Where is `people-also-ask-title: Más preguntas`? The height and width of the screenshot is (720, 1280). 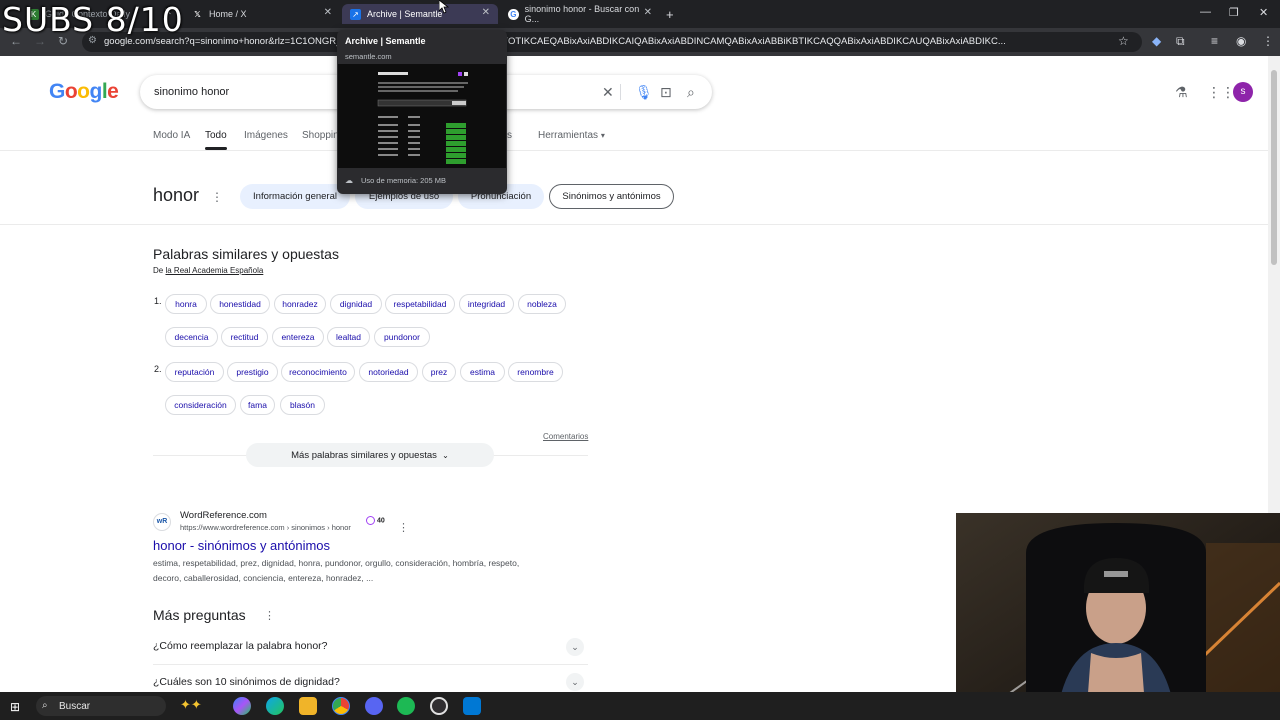
people-also-ask-title: Más preguntas is located at coordinates (199, 615).